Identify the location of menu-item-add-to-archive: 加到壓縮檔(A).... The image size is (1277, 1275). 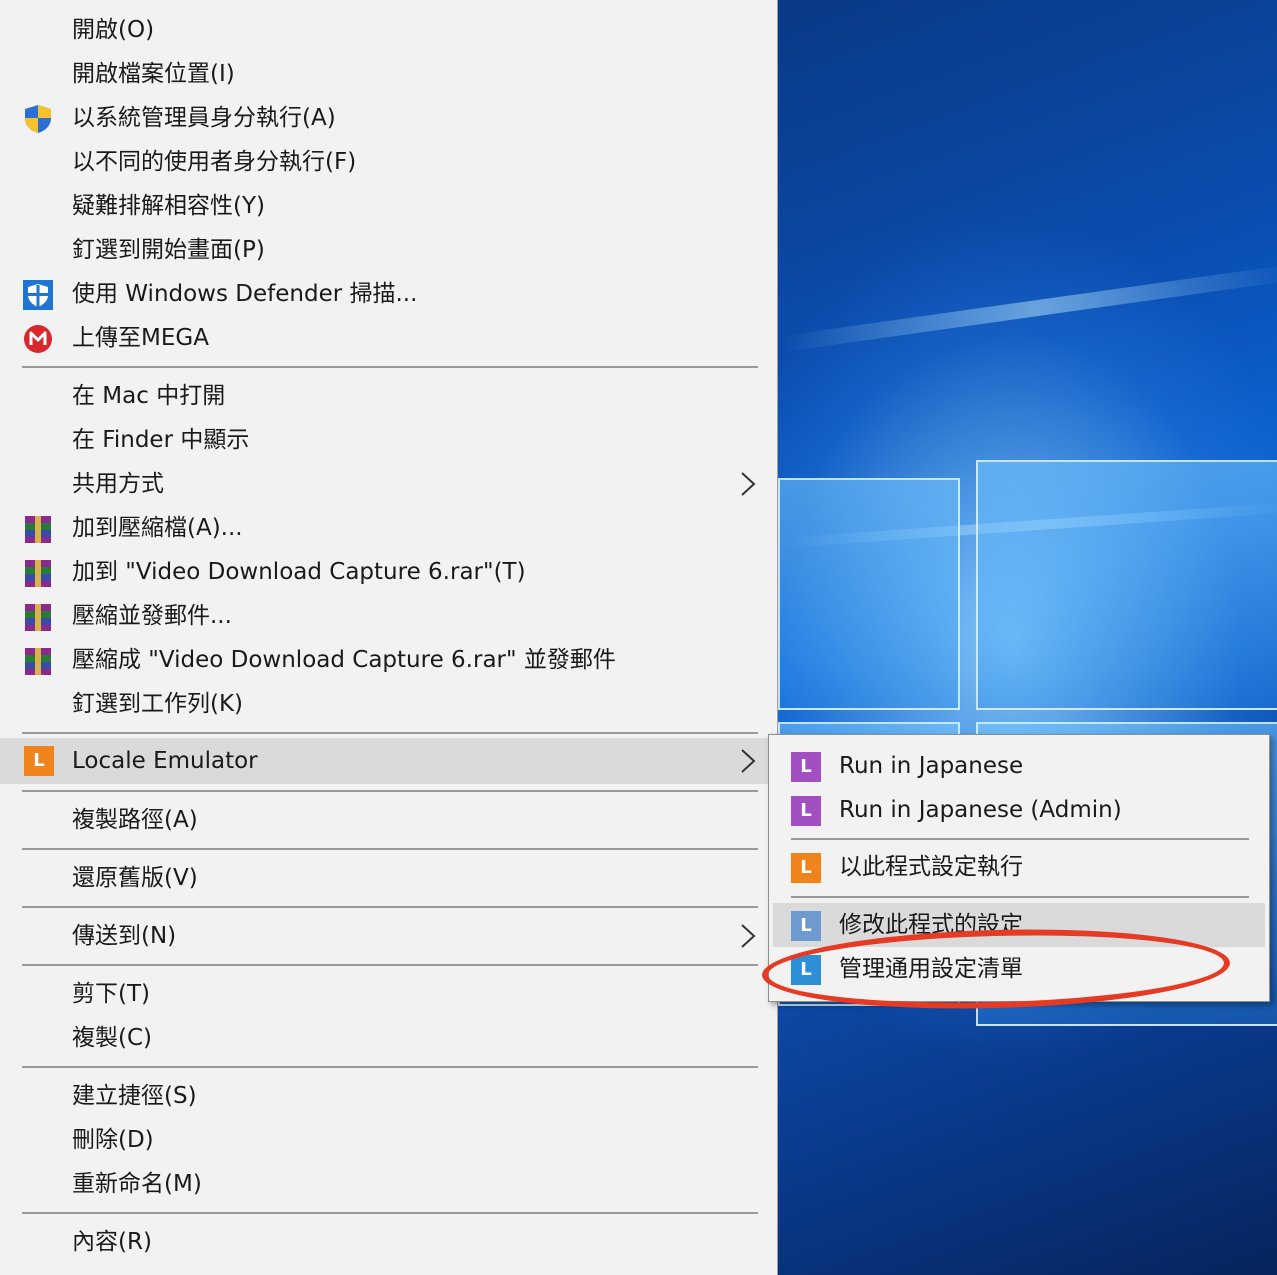
(389, 528).